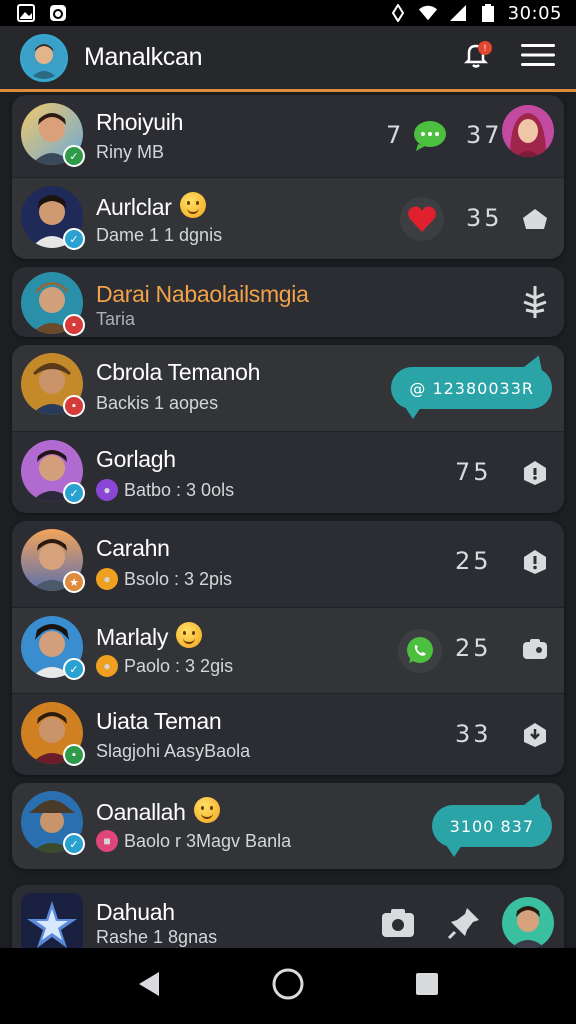 This screenshot has width=576, height=1024. Describe the element at coordinates (164, 579) in the screenshot. I see `contact-subtitle: ● Bsolo : 3 2pis` at that location.